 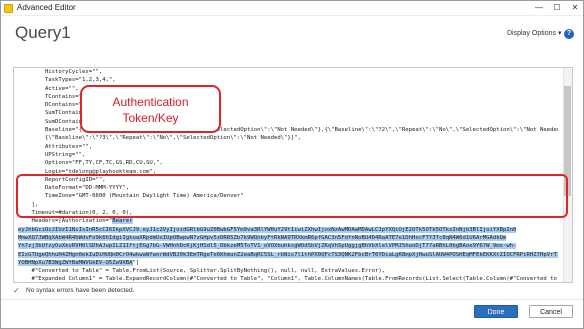 I want to click on code-line: UPString="",, so click(x=52, y=154).